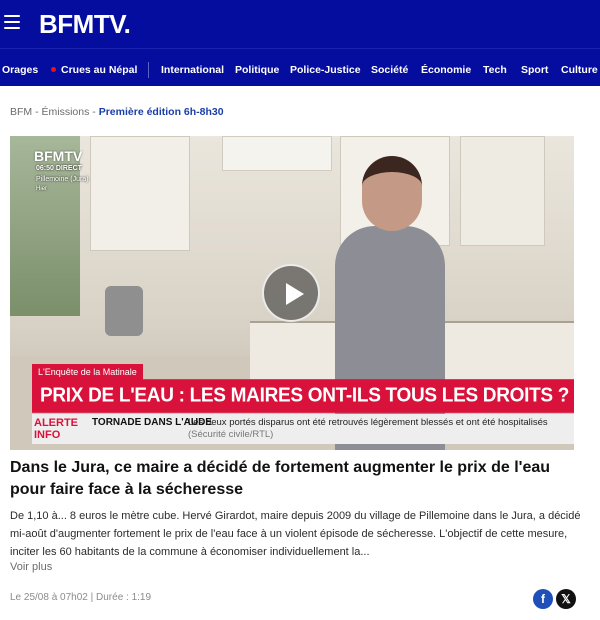 The width and height of the screenshot is (600, 620). I want to click on play-button, so click(291, 293).